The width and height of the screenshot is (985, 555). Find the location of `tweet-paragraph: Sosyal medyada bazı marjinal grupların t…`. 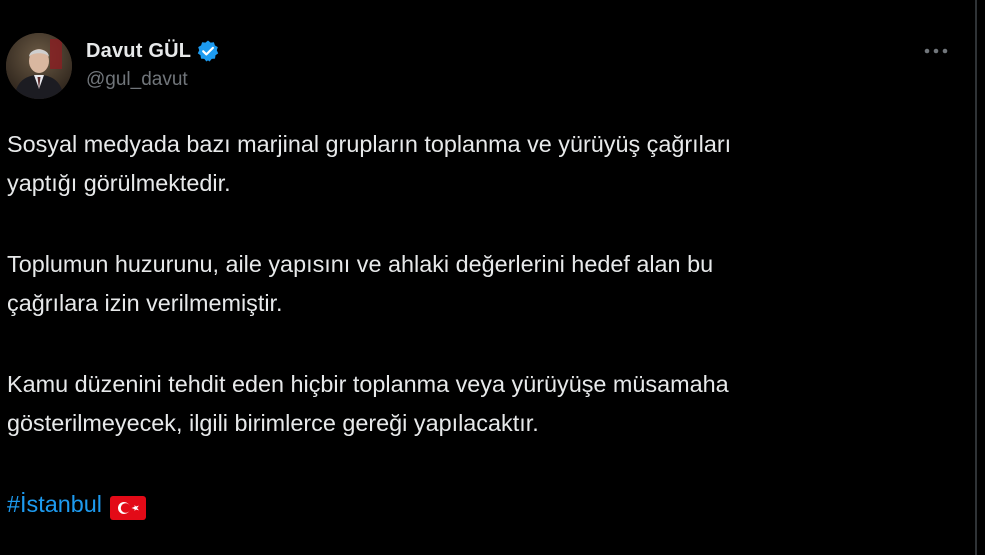

tweet-paragraph: Sosyal medyada bazı marjinal grupların t… is located at coordinates (487, 164).